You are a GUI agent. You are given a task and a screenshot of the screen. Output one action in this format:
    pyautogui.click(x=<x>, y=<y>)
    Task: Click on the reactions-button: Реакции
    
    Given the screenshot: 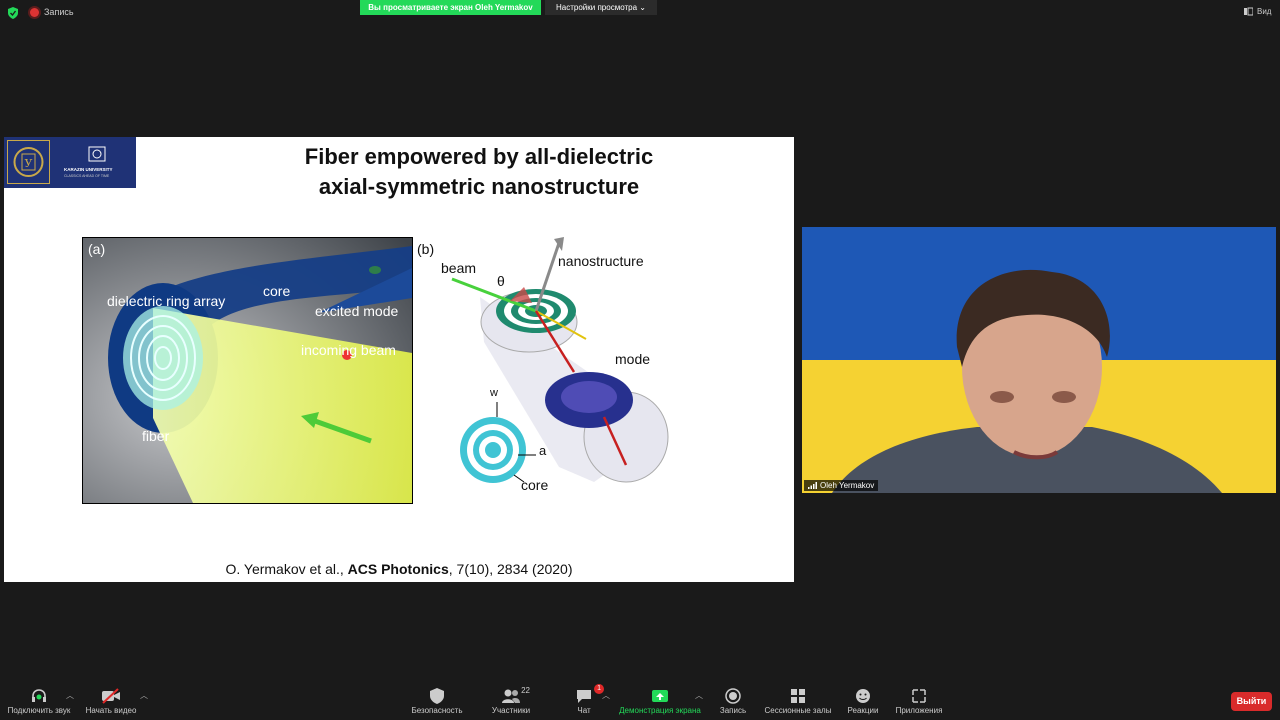 What is the action you would take?
    pyautogui.click(x=863, y=701)
    